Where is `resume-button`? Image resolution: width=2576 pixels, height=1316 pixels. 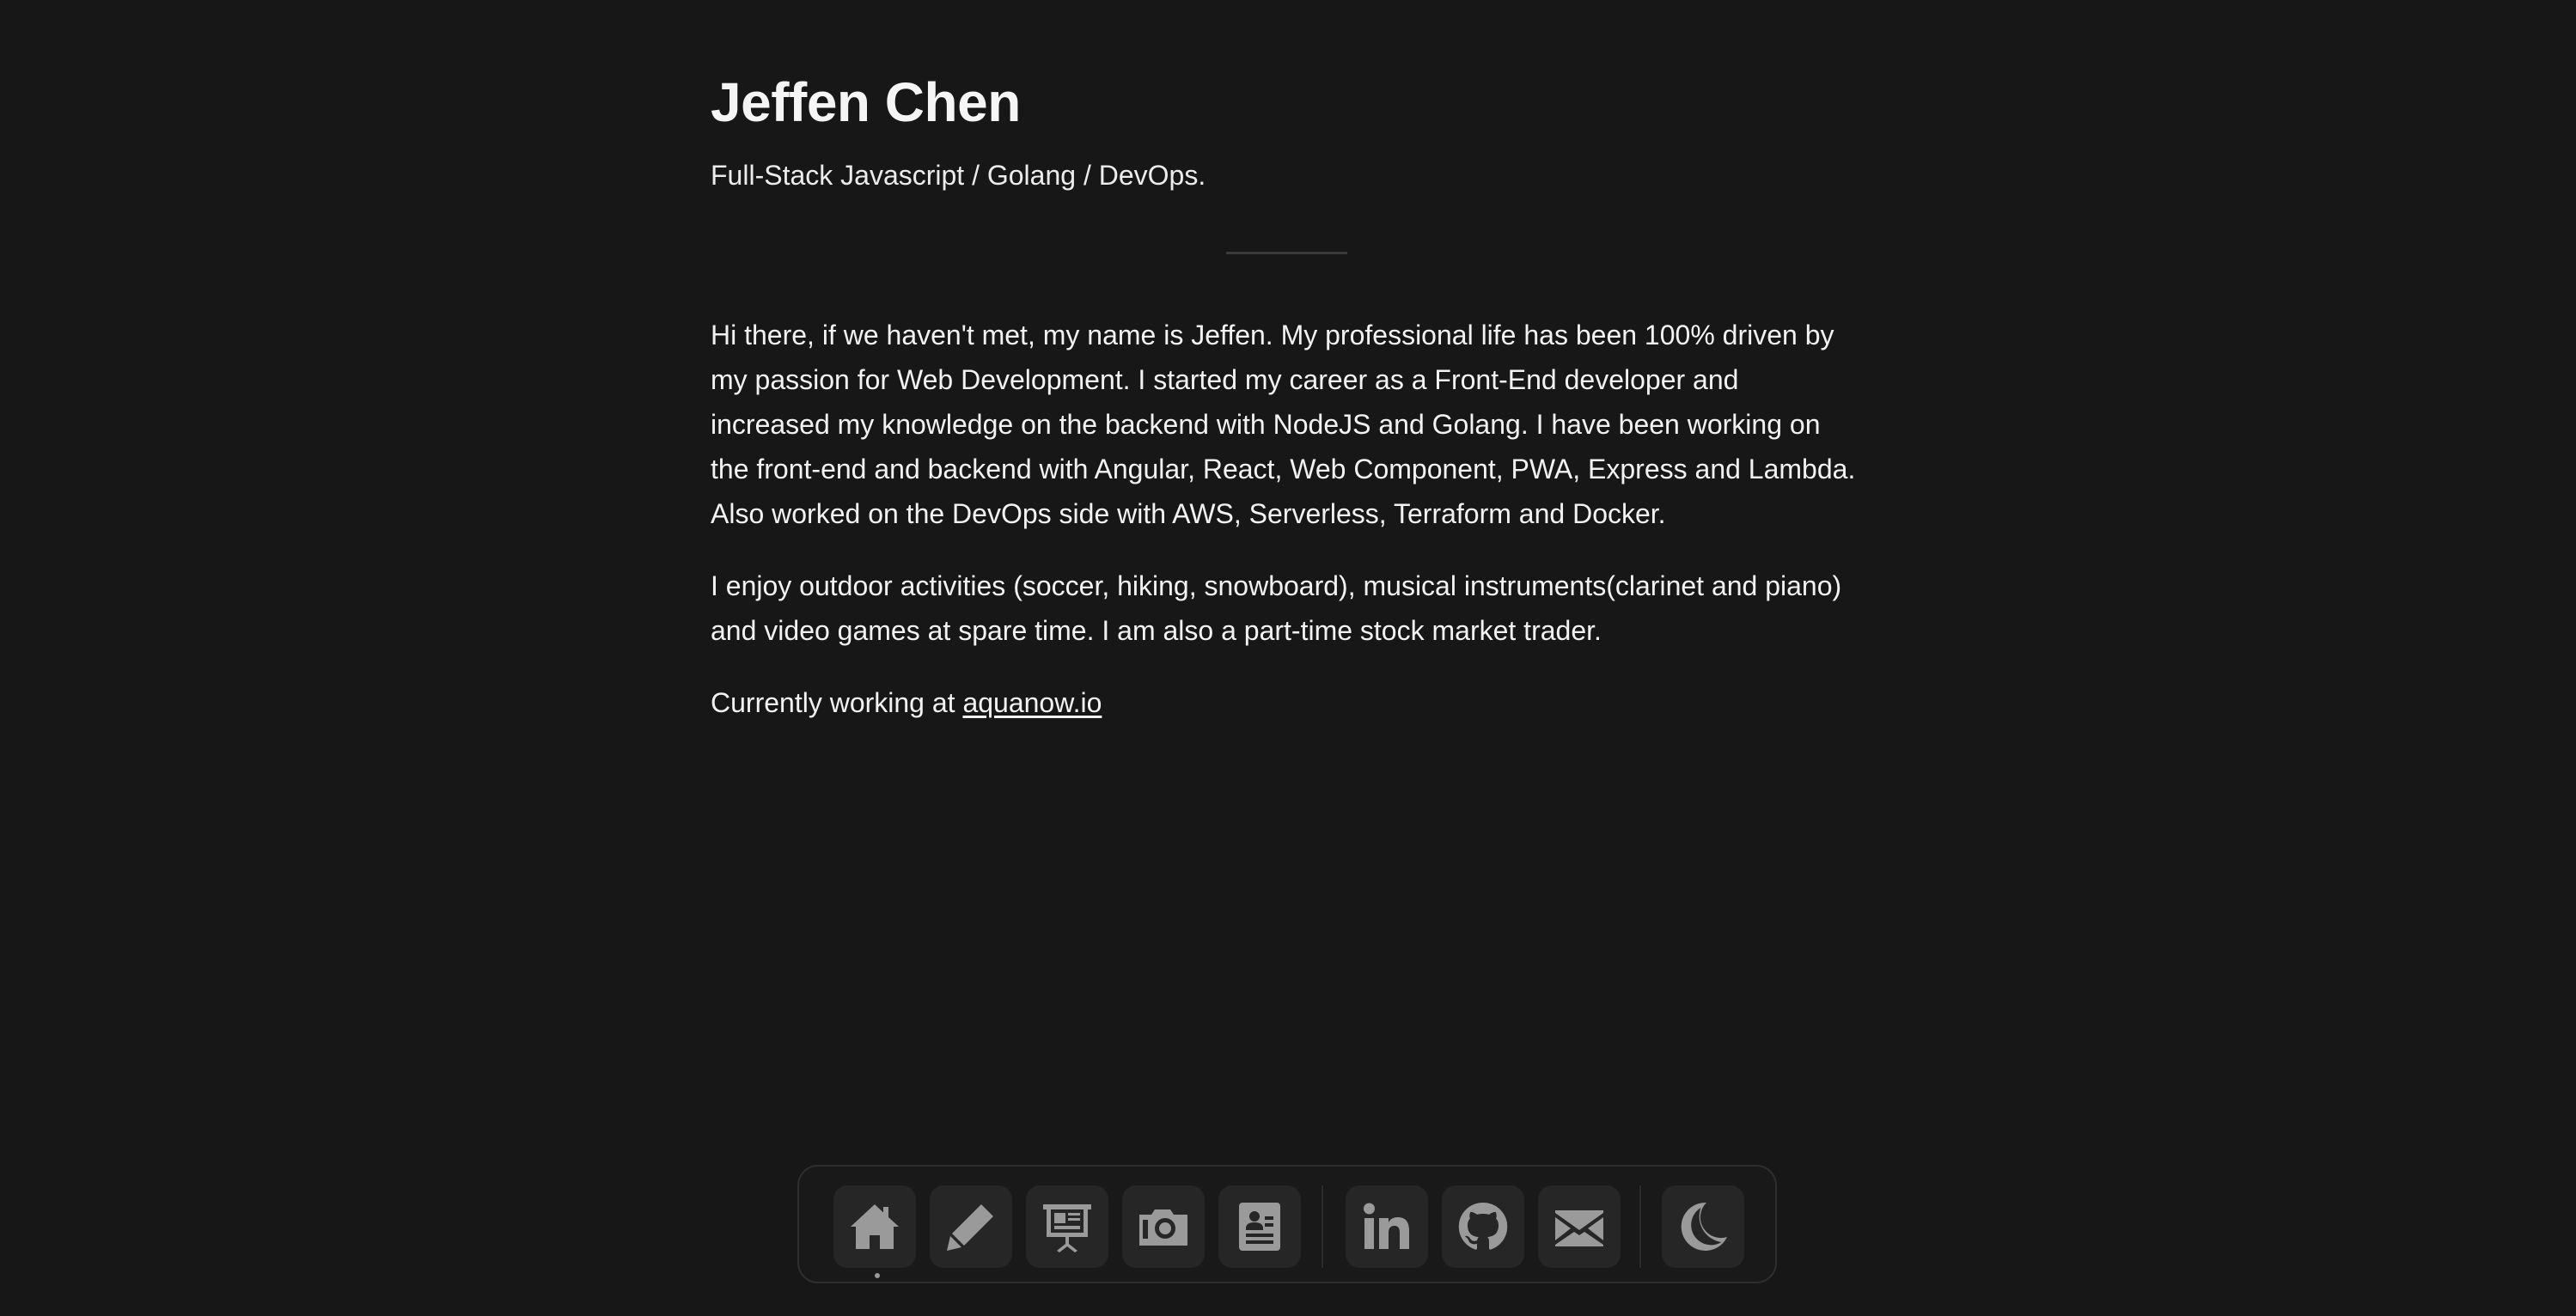 resume-button is located at coordinates (1259, 1226).